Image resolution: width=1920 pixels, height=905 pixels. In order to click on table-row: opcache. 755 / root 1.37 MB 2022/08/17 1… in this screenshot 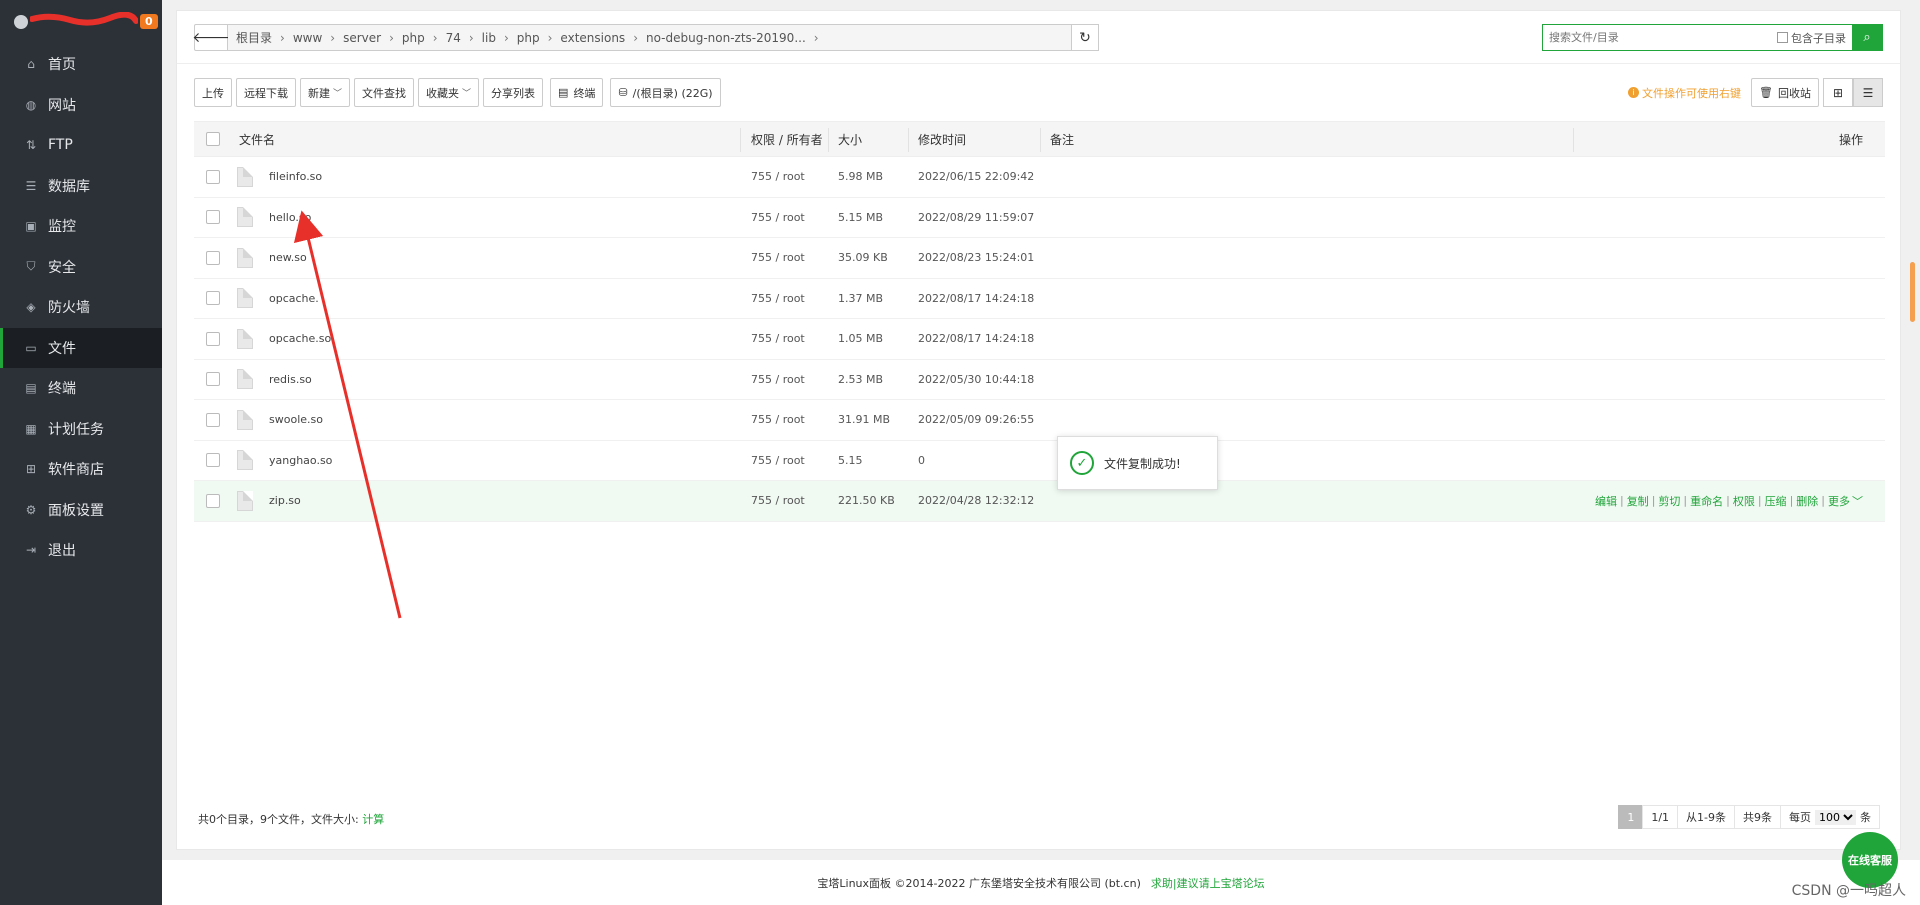, I will do `click(1039, 299)`.